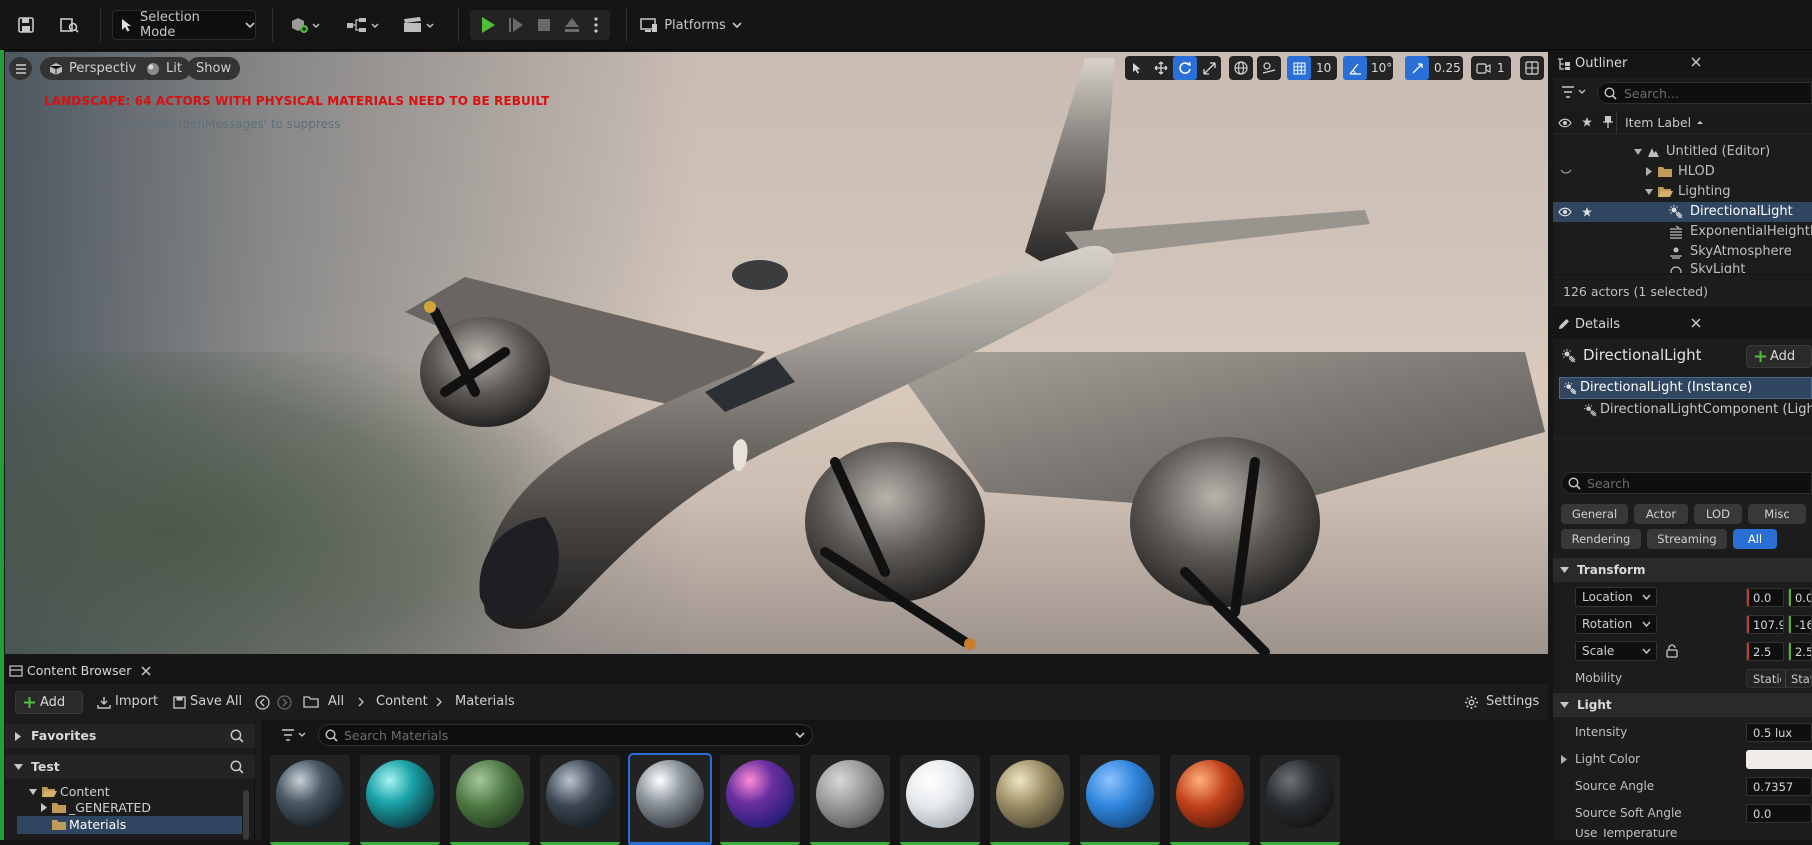 The image size is (1812, 845). Describe the element at coordinates (1682, 172) in the screenshot. I see `outliner-row-hlod: HLOD` at that location.